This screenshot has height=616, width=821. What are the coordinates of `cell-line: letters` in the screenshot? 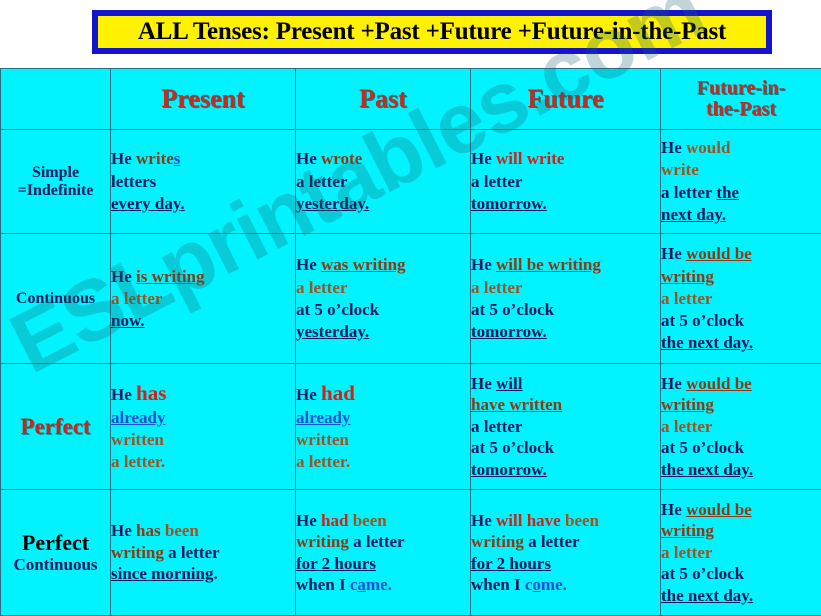 It's located at (134, 181).